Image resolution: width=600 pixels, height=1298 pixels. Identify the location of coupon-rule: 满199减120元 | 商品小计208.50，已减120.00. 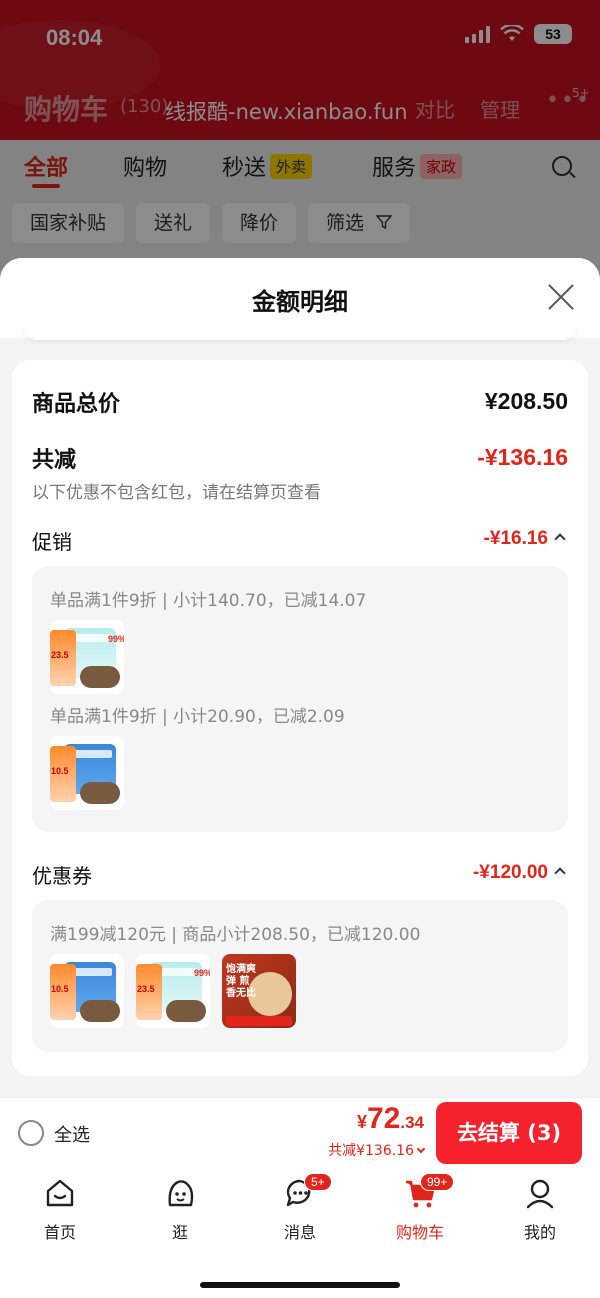
(235, 935).